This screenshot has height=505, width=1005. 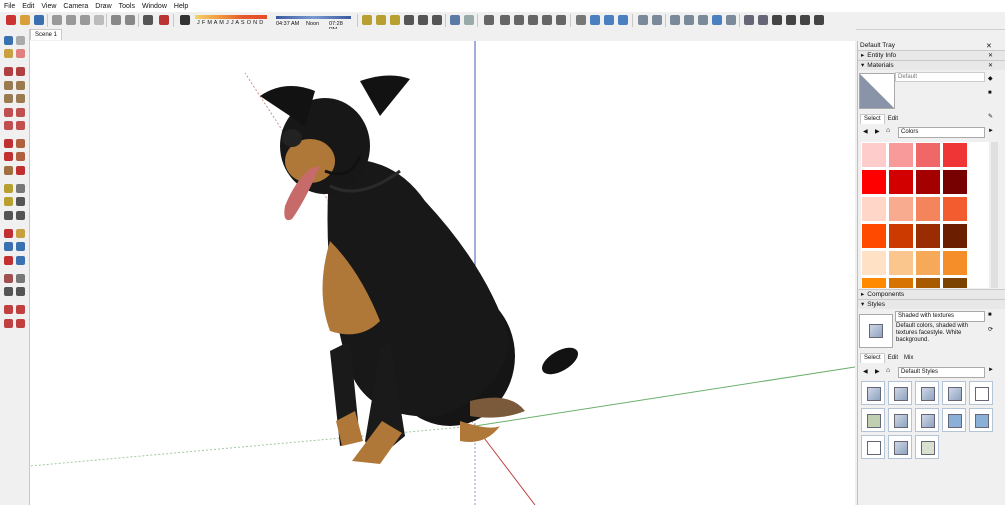 What do you see at coordinates (130, 20) in the screenshot?
I see `redo-icon` at bounding box center [130, 20].